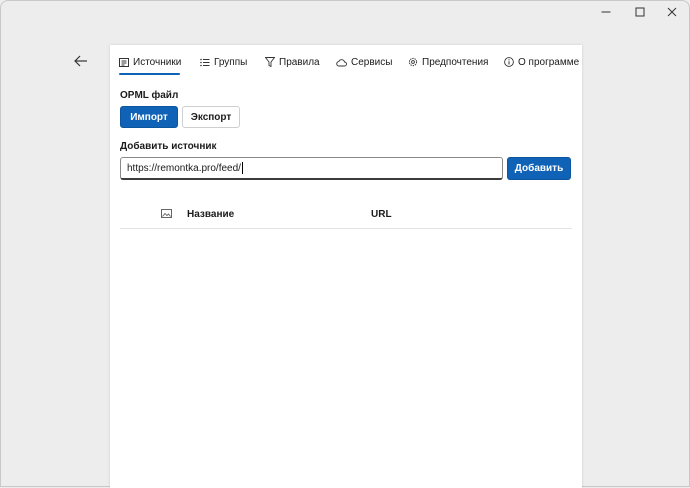 This screenshot has width=690, height=488. Describe the element at coordinates (184, 168) in the screenshot. I see `feed-url-value: https://remontka.pro/feed/` at that location.